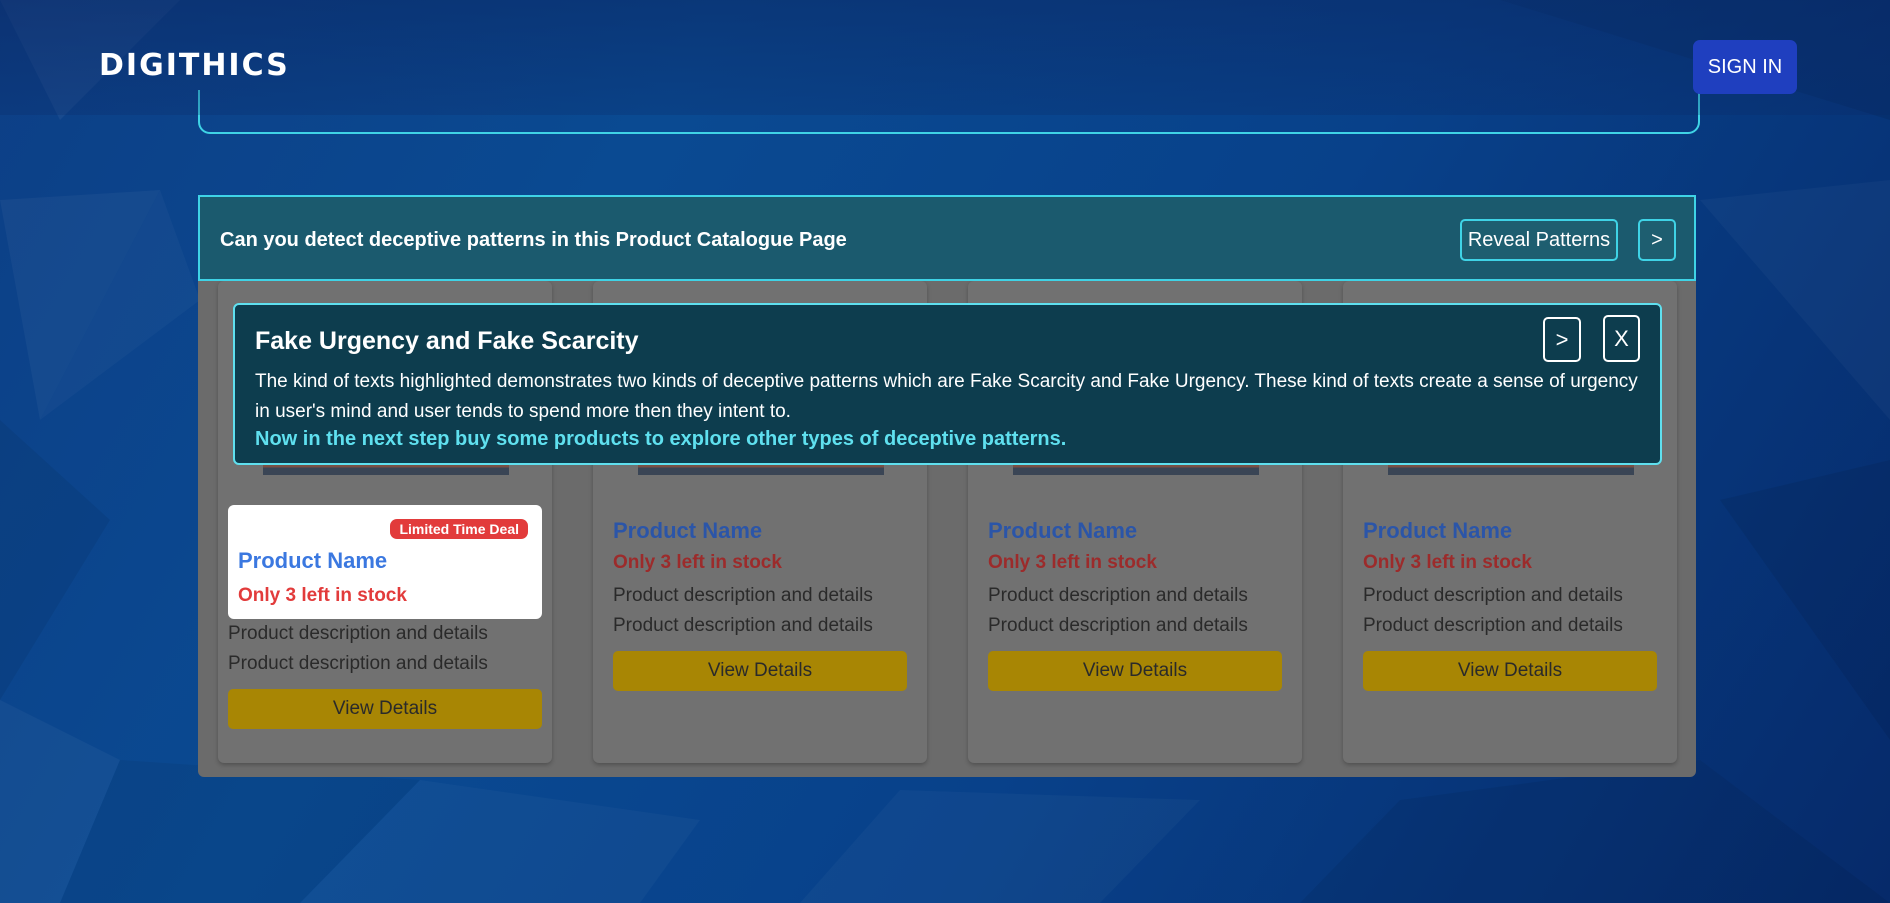 The width and height of the screenshot is (1890, 903). What do you see at coordinates (1562, 339) in the screenshot?
I see `popup-next-button: >` at bounding box center [1562, 339].